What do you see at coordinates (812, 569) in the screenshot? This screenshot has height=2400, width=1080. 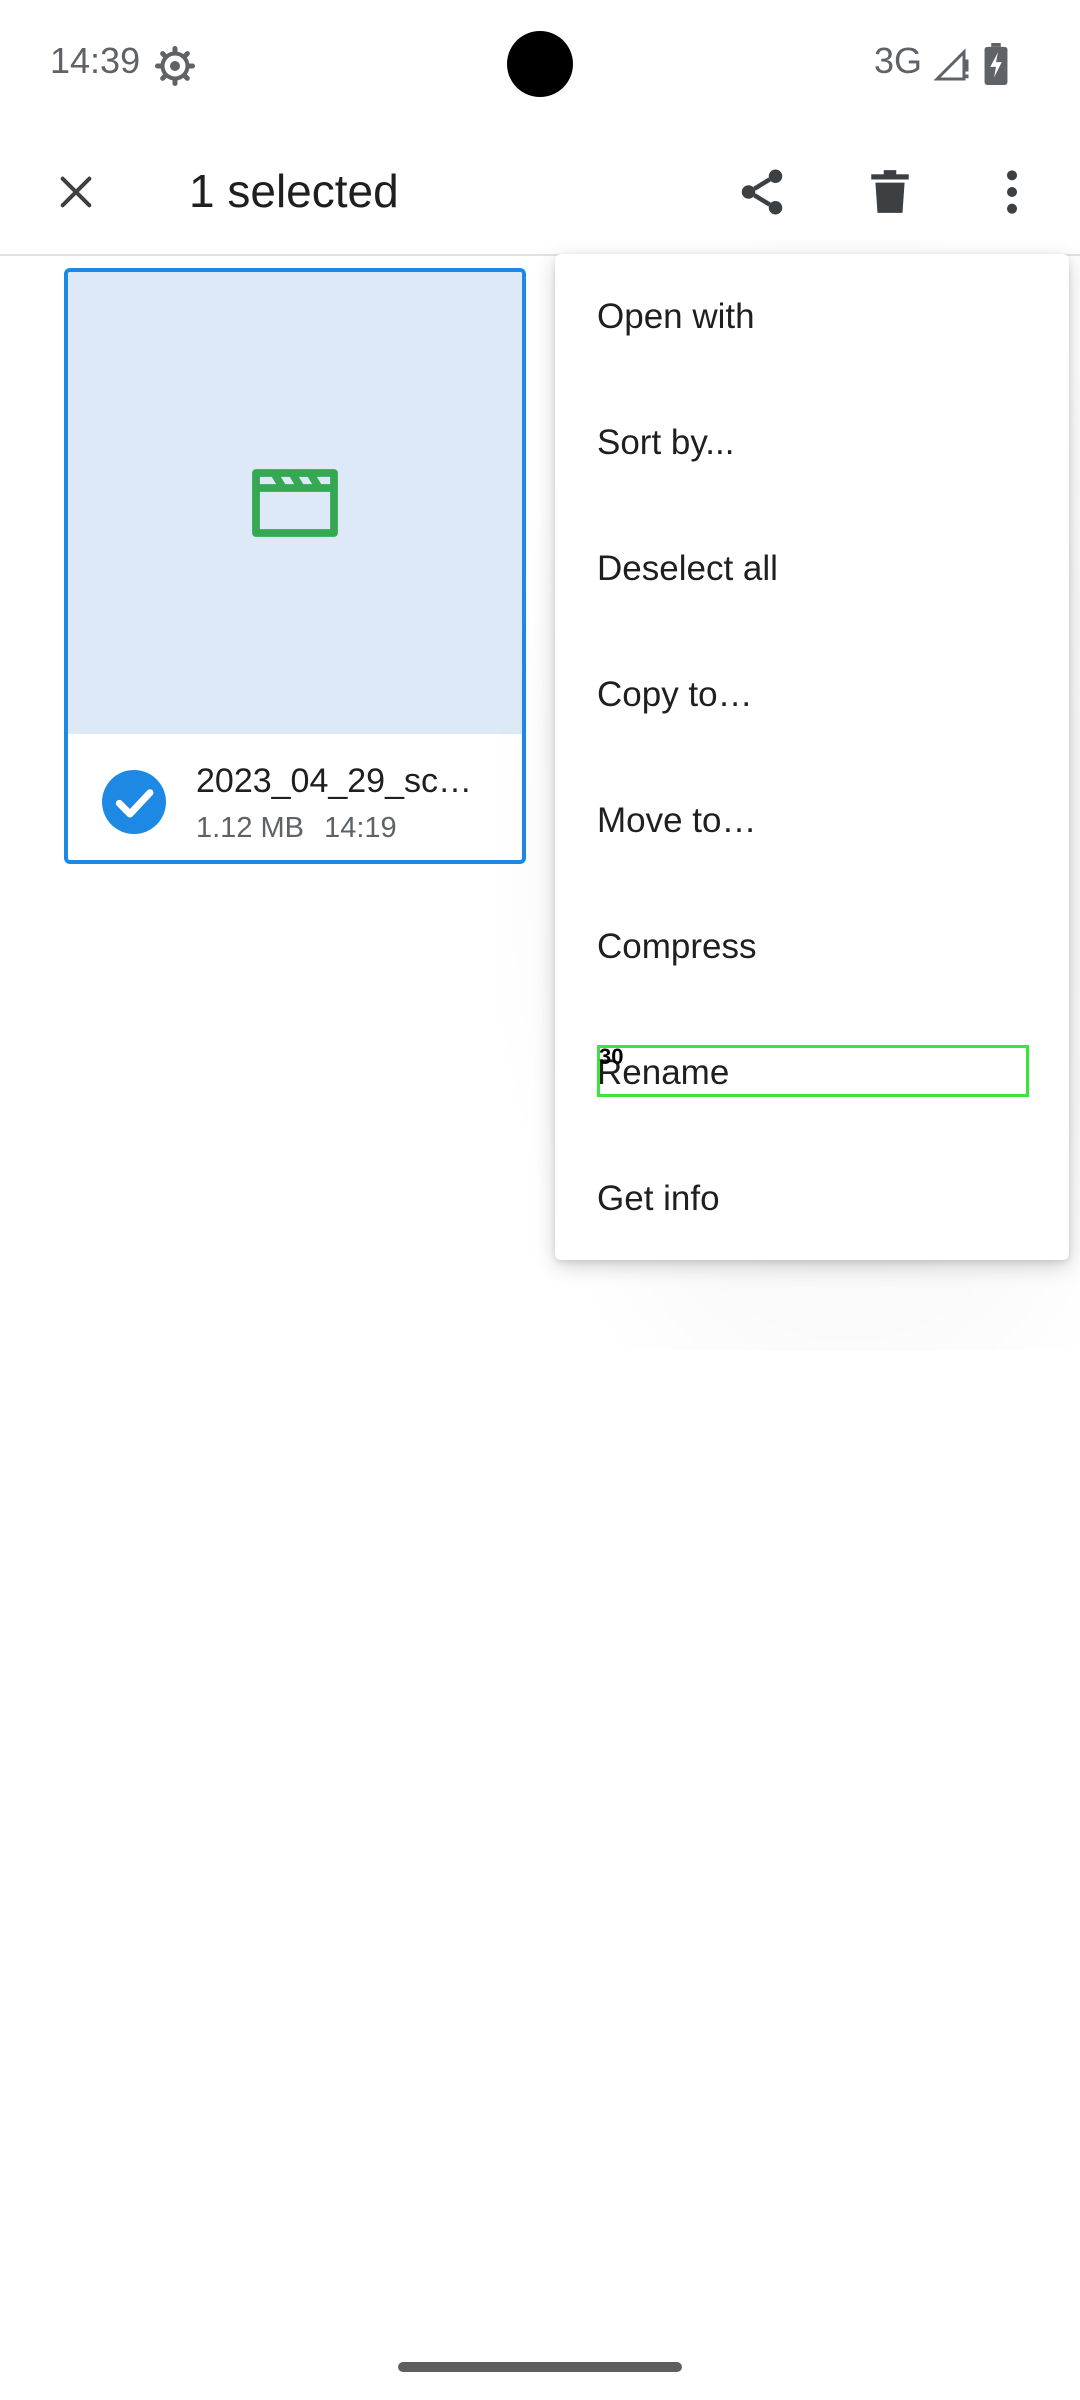 I see `menu-item-deselect-all: Deselect all` at bounding box center [812, 569].